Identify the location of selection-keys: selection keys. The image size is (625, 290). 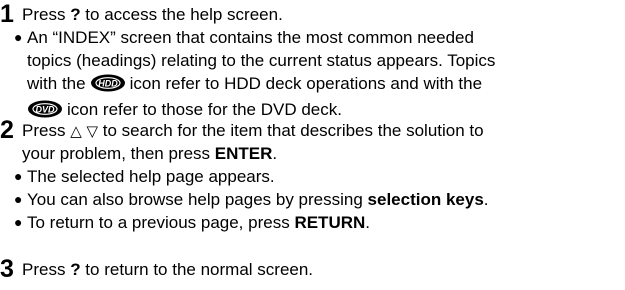
(425, 199).